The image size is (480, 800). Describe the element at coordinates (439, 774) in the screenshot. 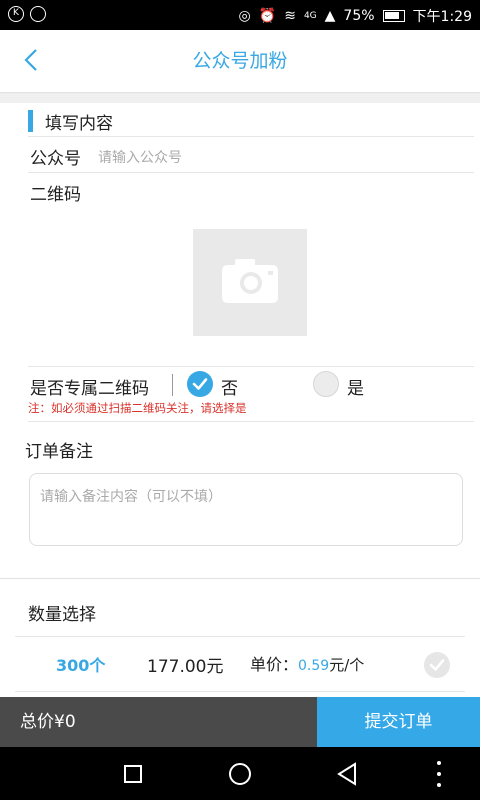

I see `menu-dots-icon` at that location.